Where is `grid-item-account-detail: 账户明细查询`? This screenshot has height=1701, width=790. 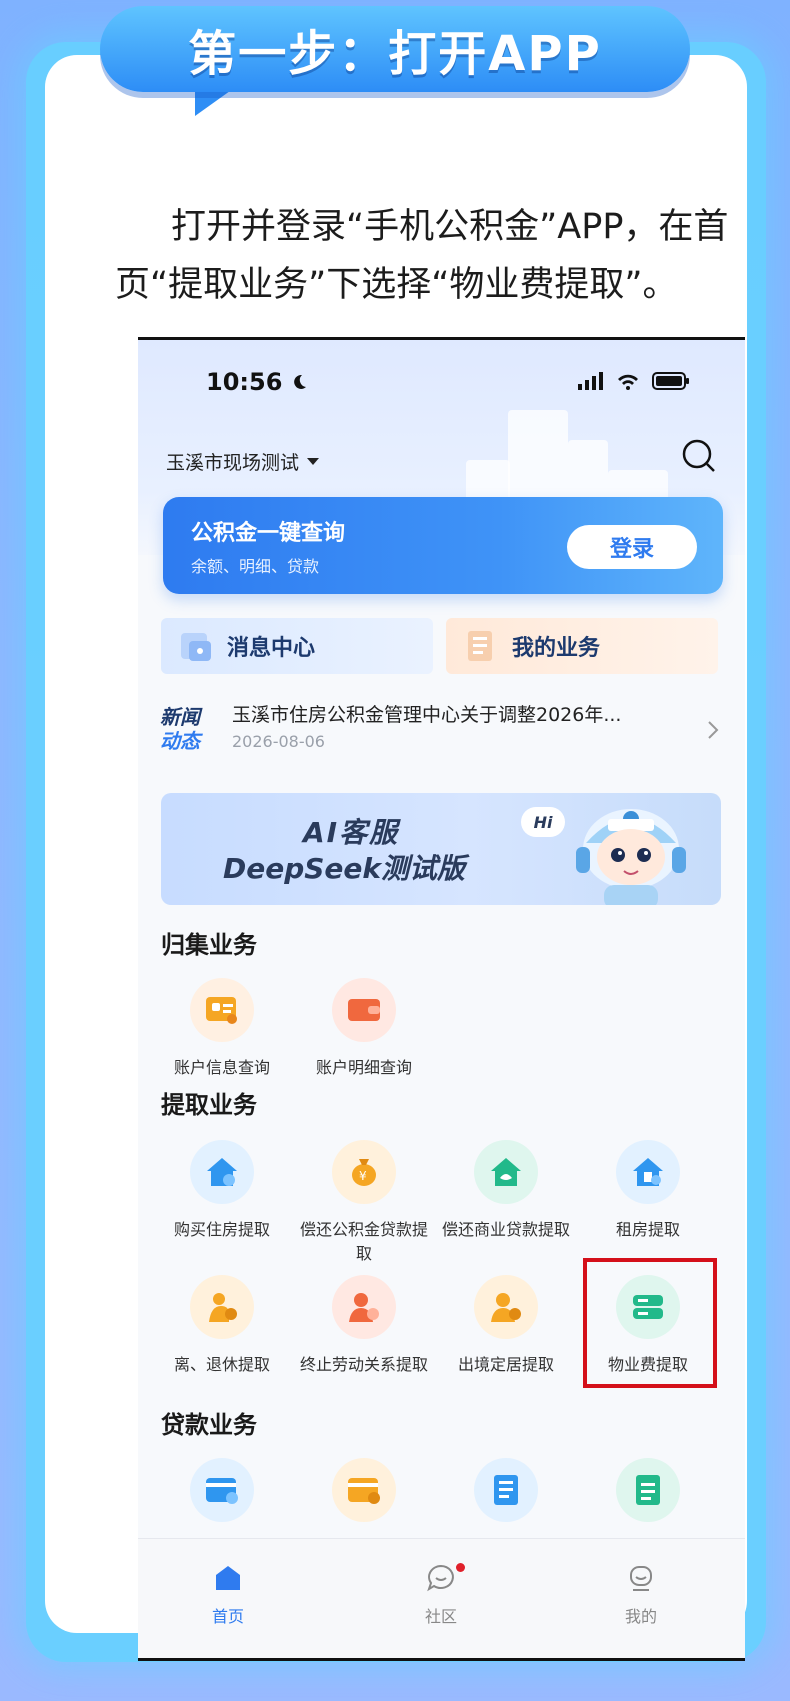
grid-item-account-detail: 账户明细查询 is located at coordinates (364, 1029).